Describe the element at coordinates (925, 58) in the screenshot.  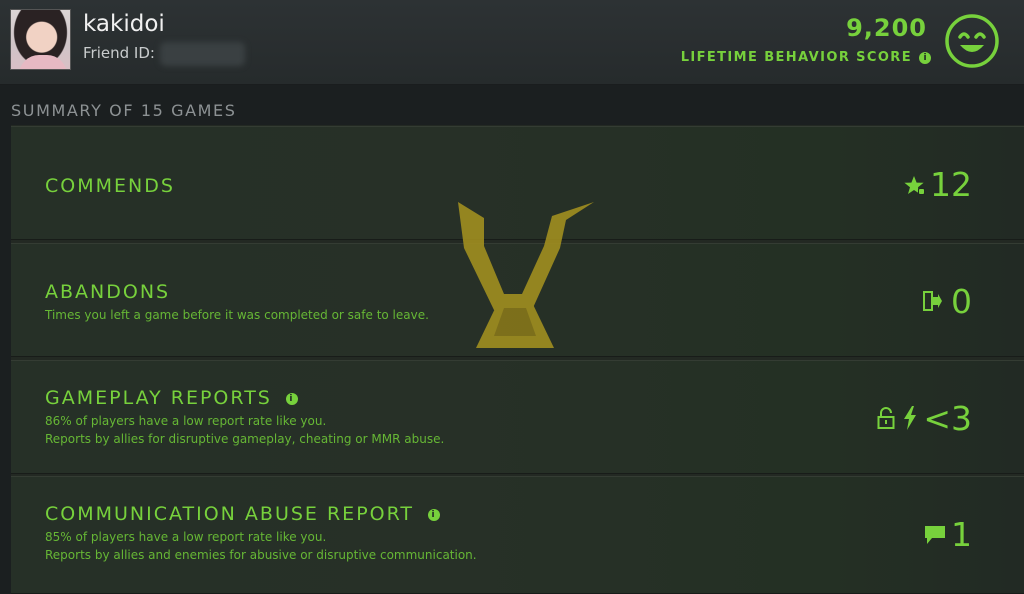
I see `score-info-icon: i` at that location.